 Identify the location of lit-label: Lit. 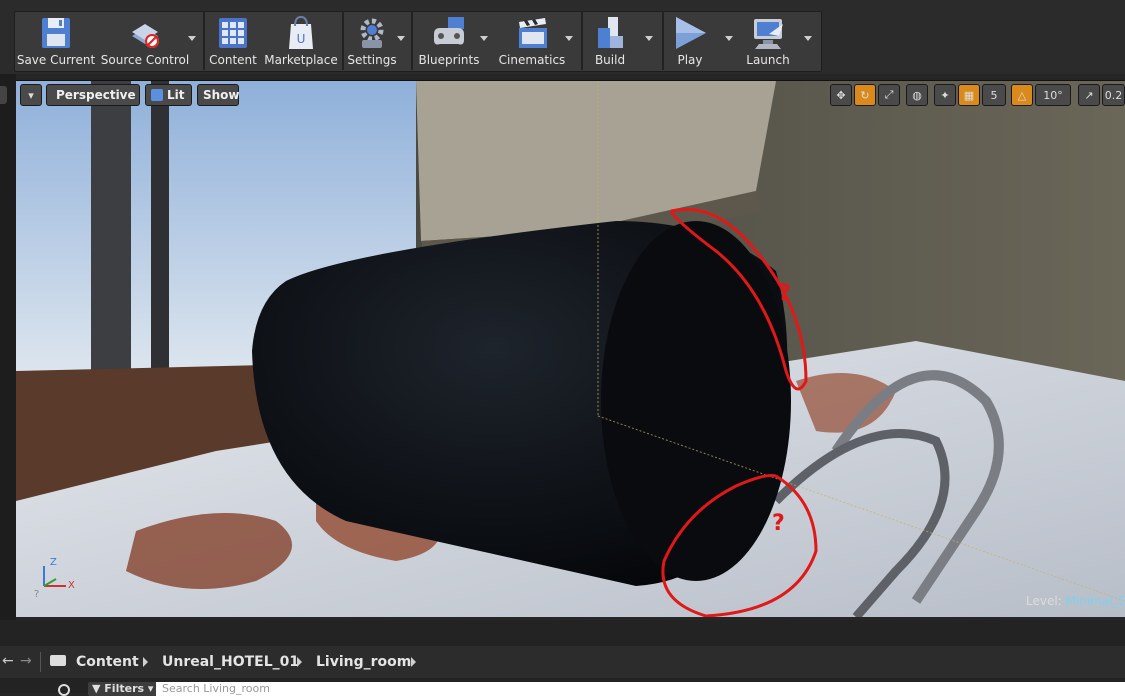
(176, 95).